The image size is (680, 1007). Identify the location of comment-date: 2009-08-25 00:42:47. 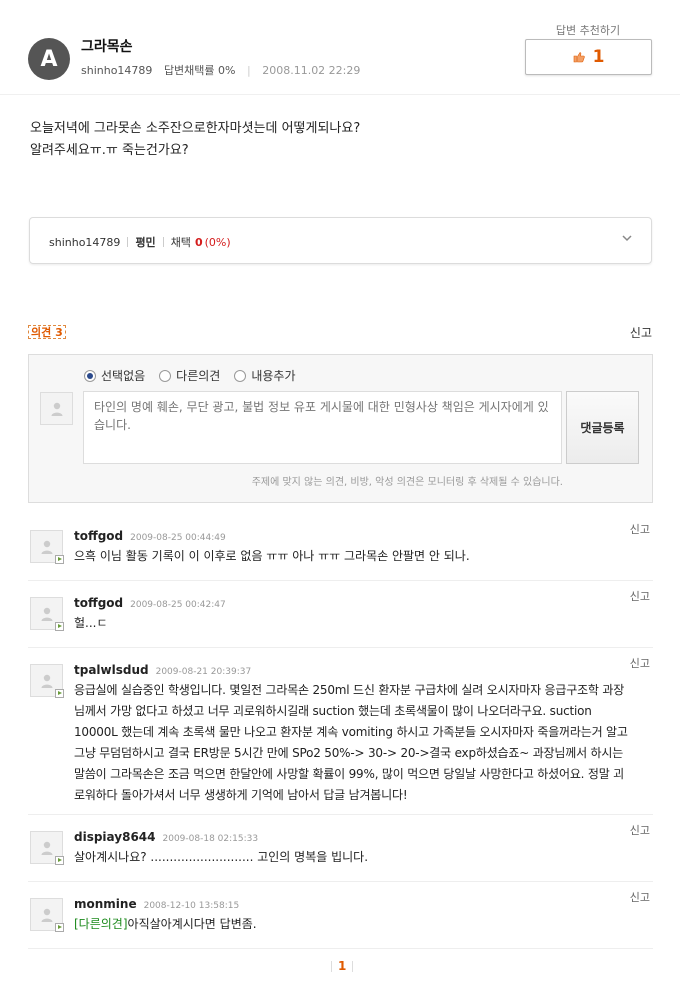
(178, 605).